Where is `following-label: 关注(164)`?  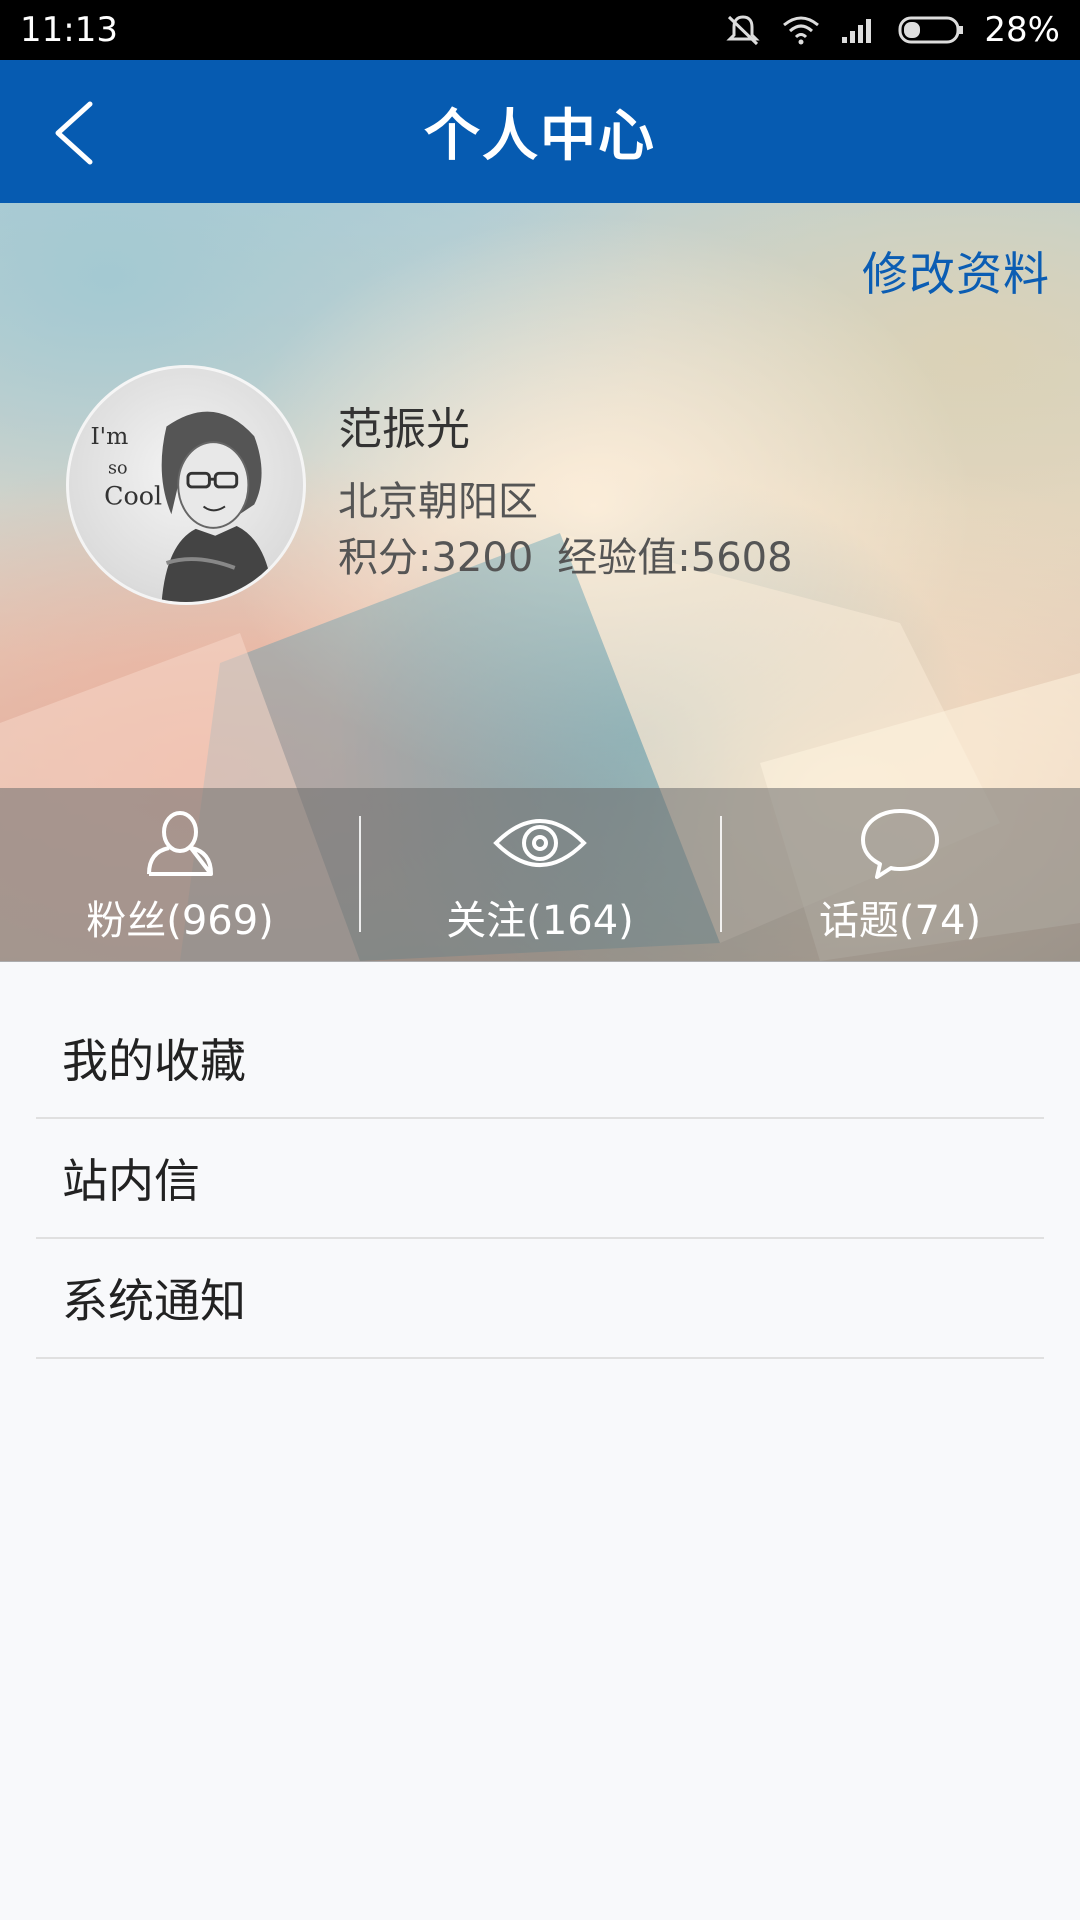 following-label: 关注(164) is located at coordinates (540, 921).